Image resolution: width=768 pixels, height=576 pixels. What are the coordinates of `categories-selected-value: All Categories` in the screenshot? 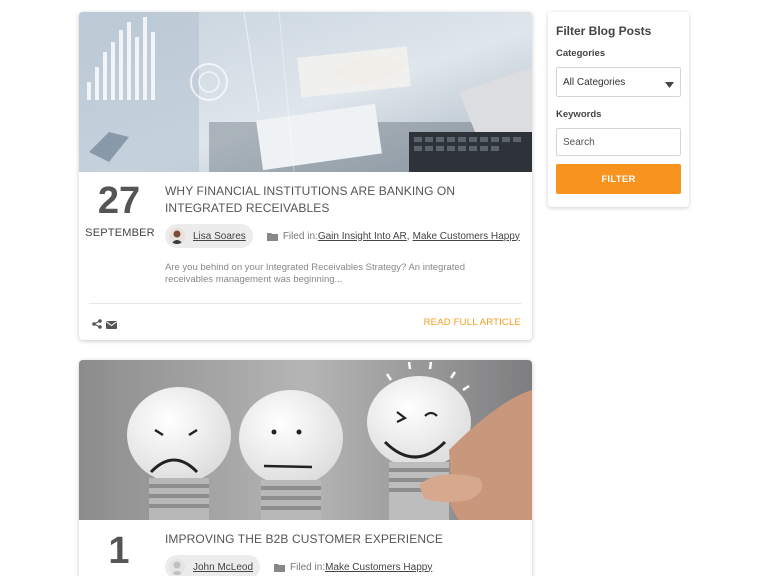 It's located at (594, 82).